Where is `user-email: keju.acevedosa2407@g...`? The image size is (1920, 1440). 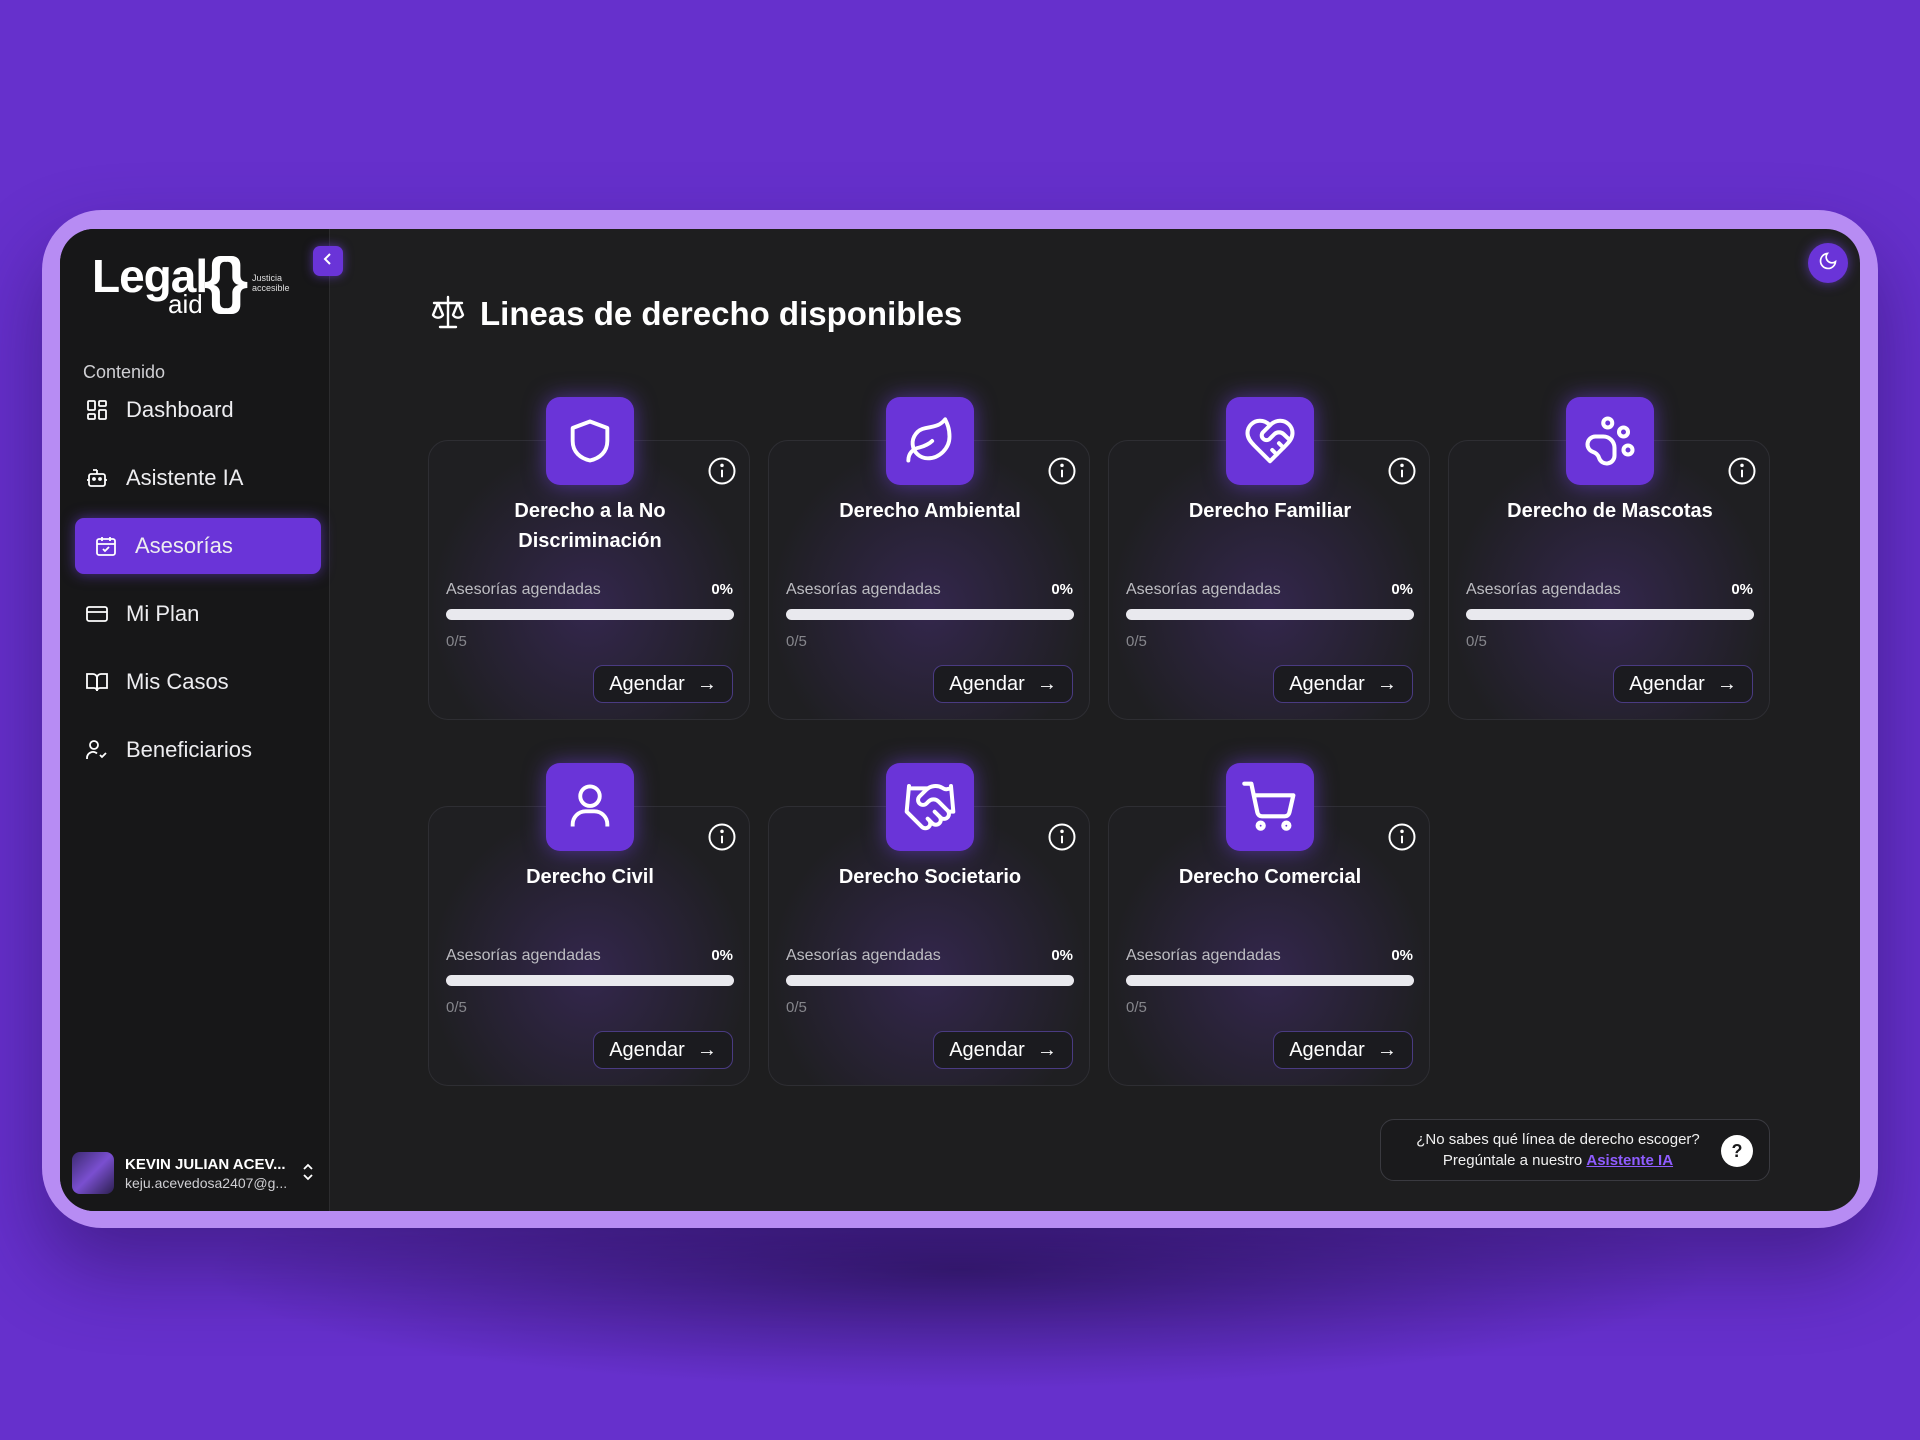
user-email: keju.acevedosa2407@g... is located at coordinates (206, 1183).